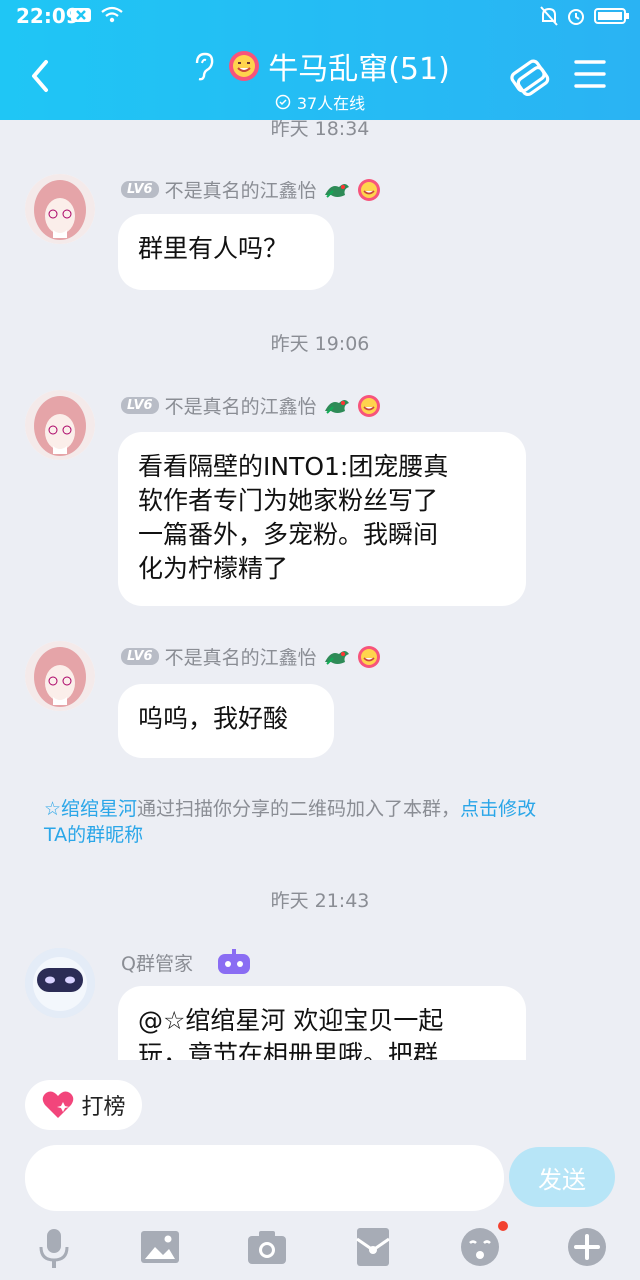 The width and height of the screenshot is (640, 1280). What do you see at coordinates (590, 74) in the screenshot?
I see `menu-icon` at bounding box center [590, 74].